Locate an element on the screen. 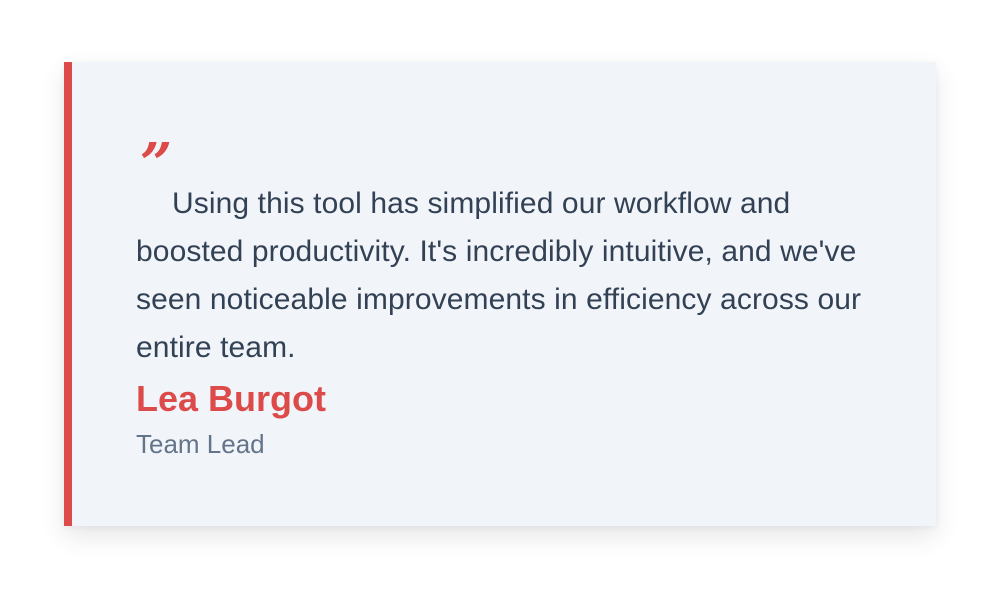  author-role: Team Lead is located at coordinates (200, 444).